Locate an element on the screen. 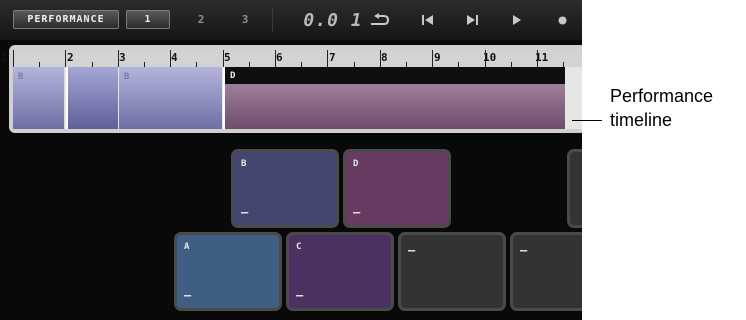  record-icon is located at coordinates (562, 20).